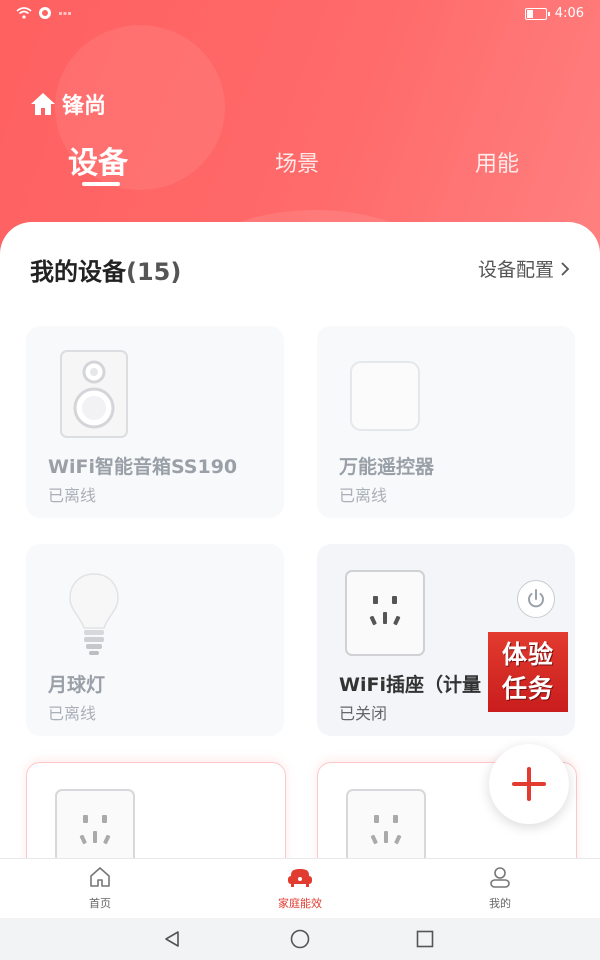 The width and height of the screenshot is (600, 960). What do you see at coordinates (154, 272) in the screenshot?
I see `device-count: (15)` at bounding box center [154, 272].